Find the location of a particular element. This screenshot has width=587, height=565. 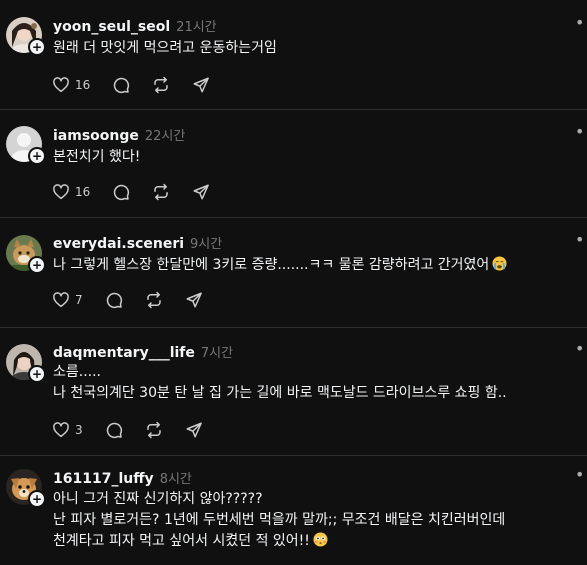

action-bar: 7 is located at coordinates (138, 300).